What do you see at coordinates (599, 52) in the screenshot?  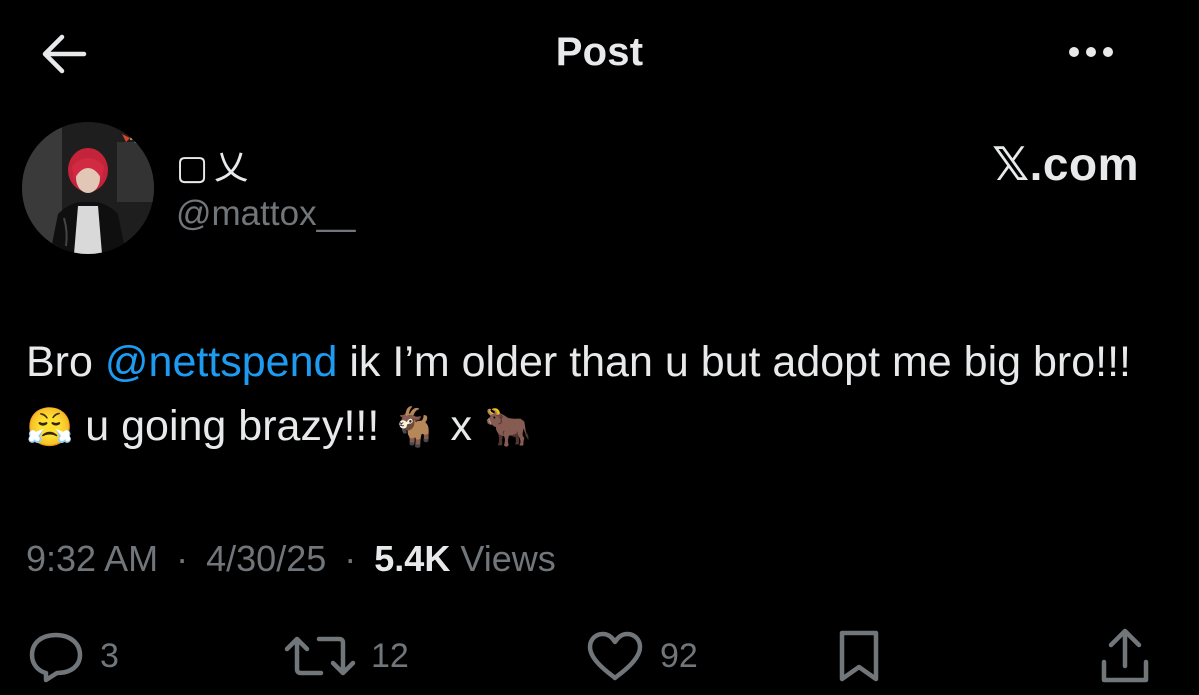 I see `page-title: Post` at bounding box center [599, 52].